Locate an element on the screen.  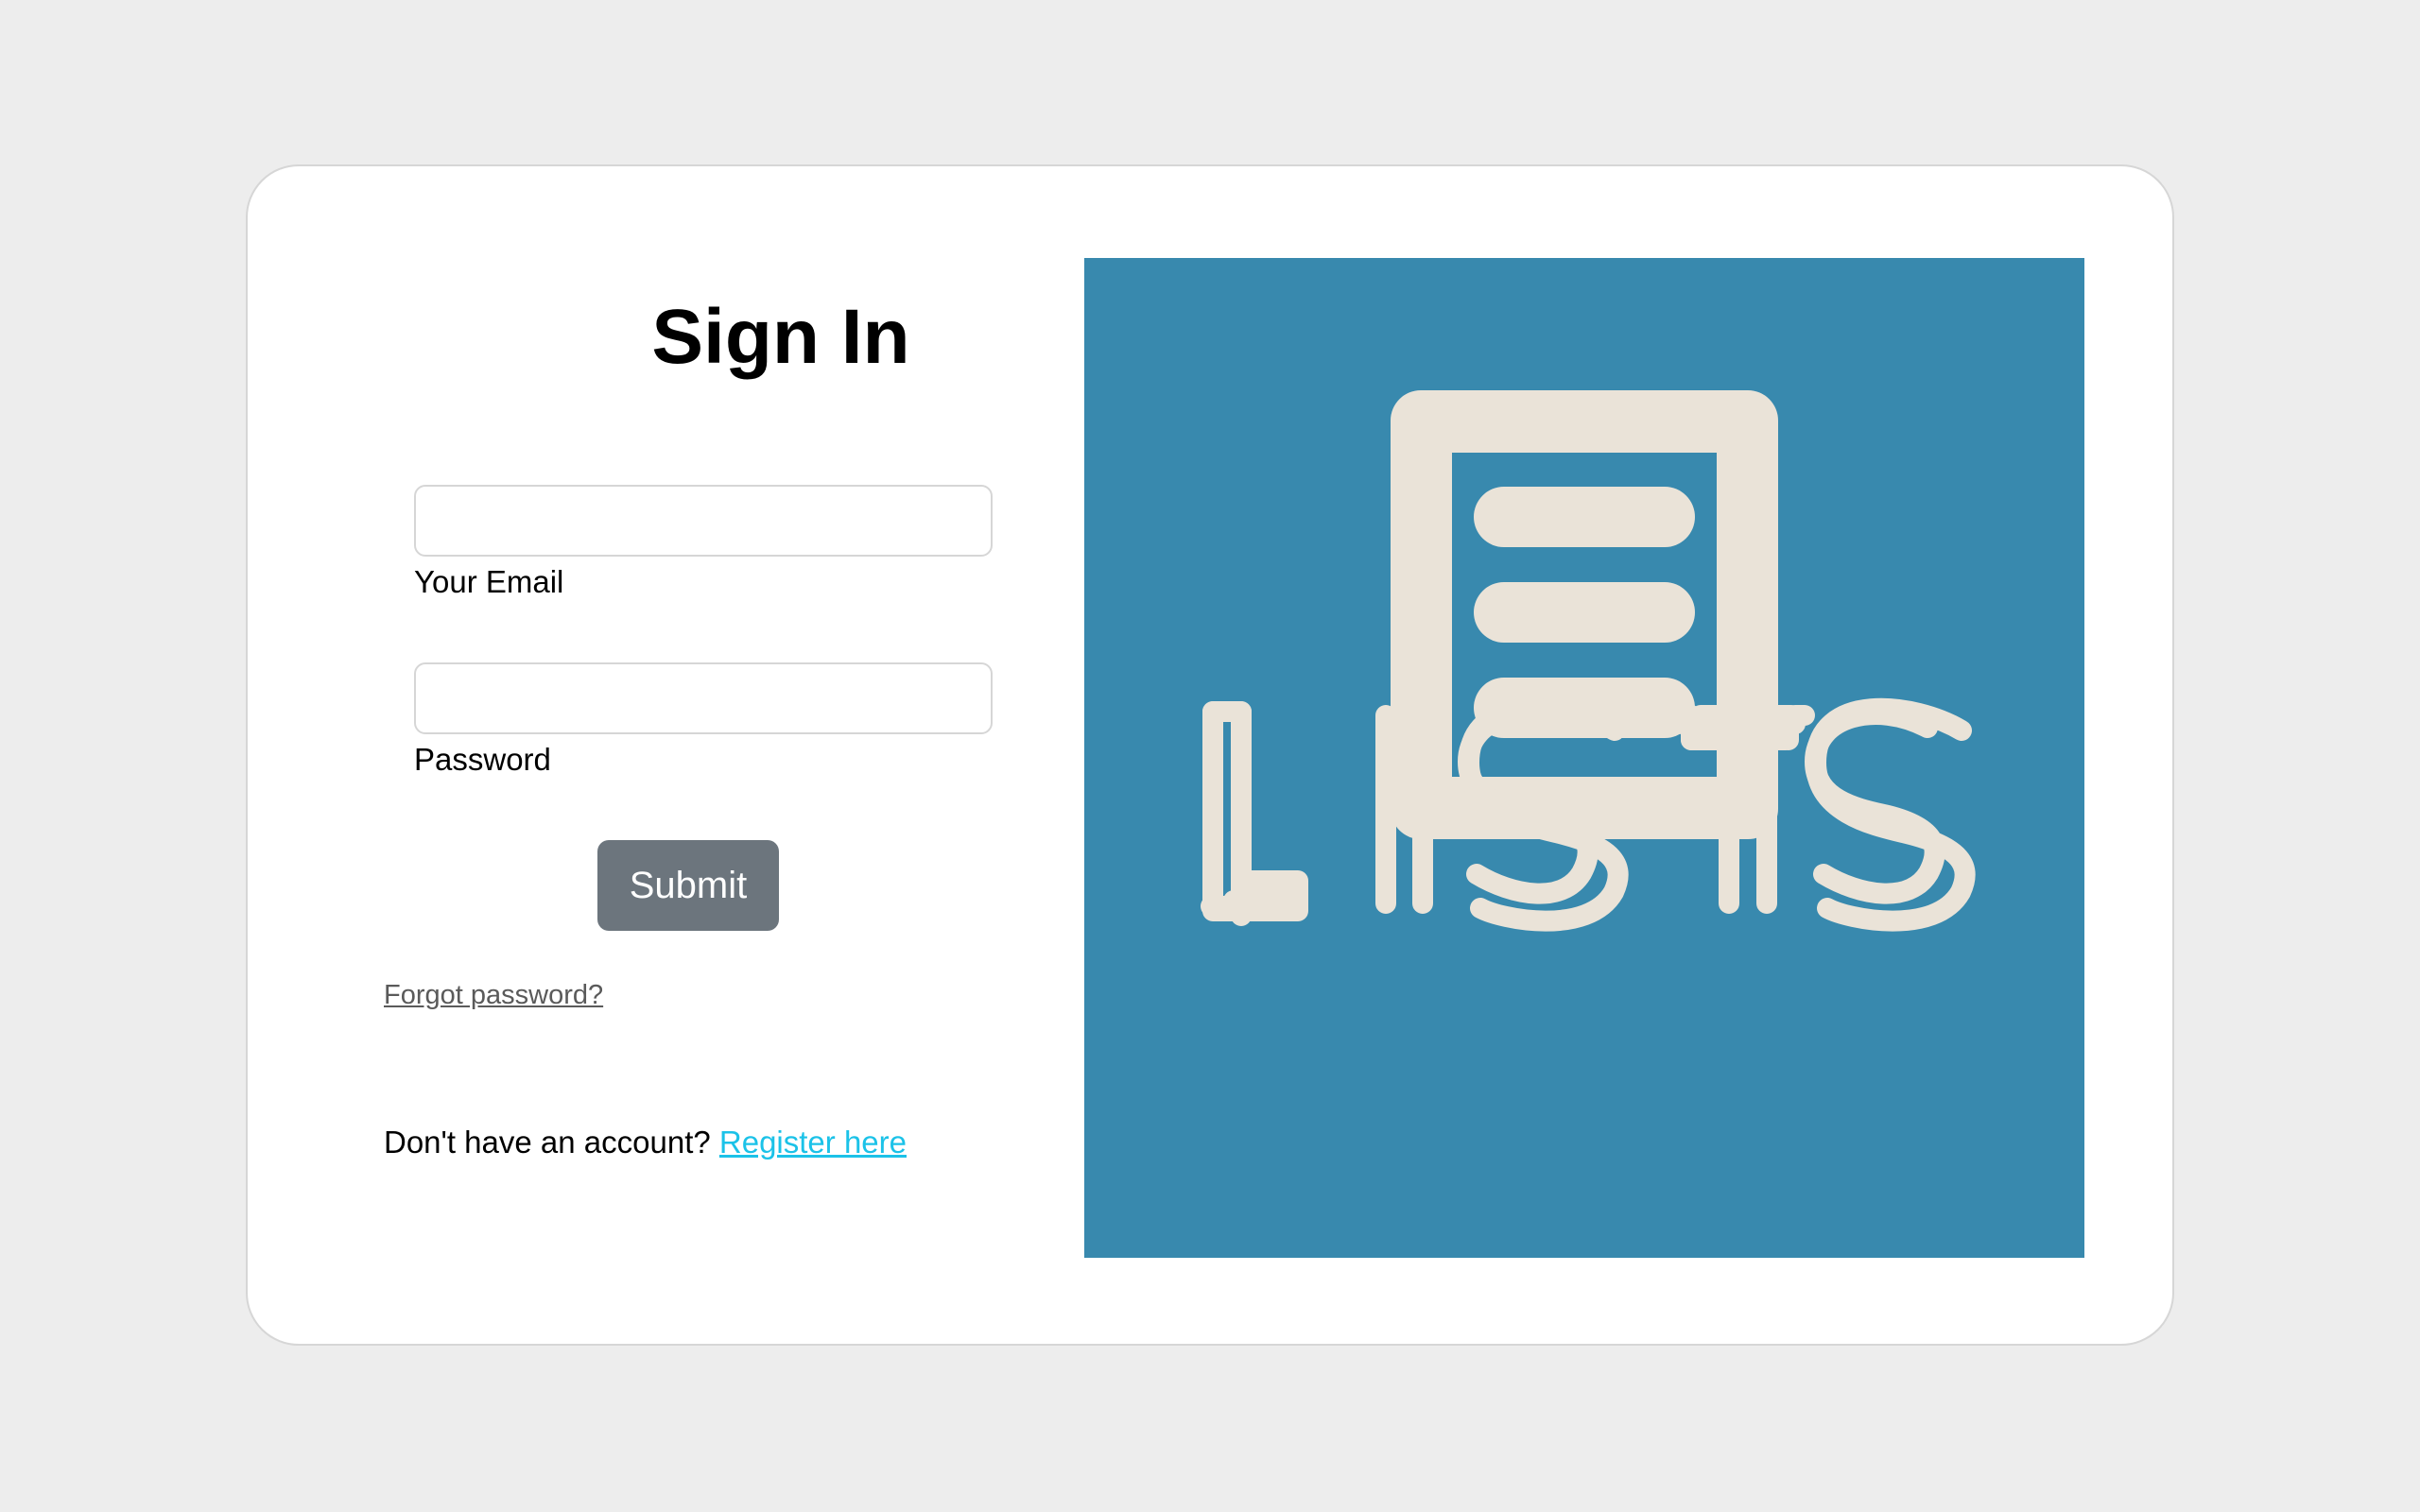
password-label: Password is located at coordinates (482, 759).